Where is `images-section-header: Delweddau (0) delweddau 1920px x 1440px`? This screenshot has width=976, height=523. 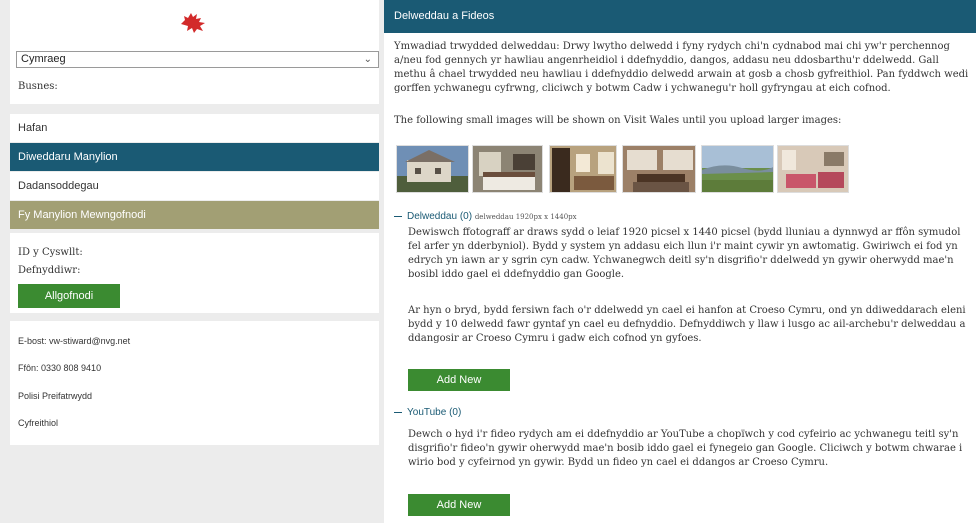 images-section-header: Delweddau (0) delweddau 1920px x 1440px is located at coordinates (485, 216).